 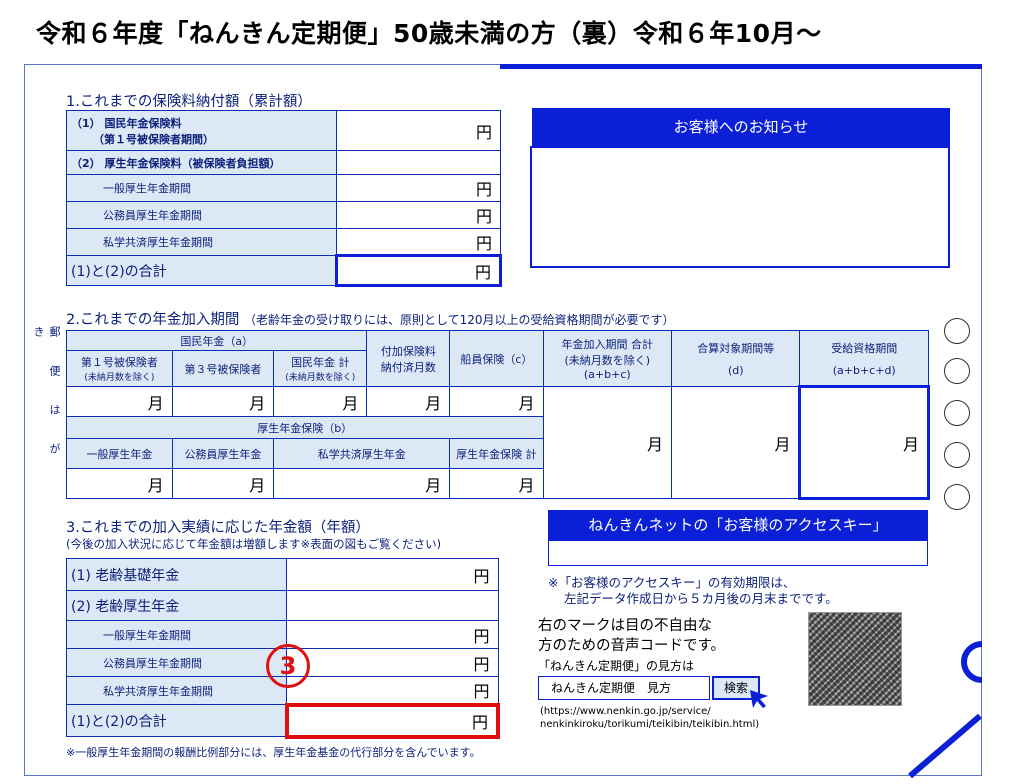 What do you see at coordinates (738, 525) in the screenshot?
I see `accesskey-heading: ねんきんネットの「お客様のアクセスキー」` at bounding box center [738, 525].